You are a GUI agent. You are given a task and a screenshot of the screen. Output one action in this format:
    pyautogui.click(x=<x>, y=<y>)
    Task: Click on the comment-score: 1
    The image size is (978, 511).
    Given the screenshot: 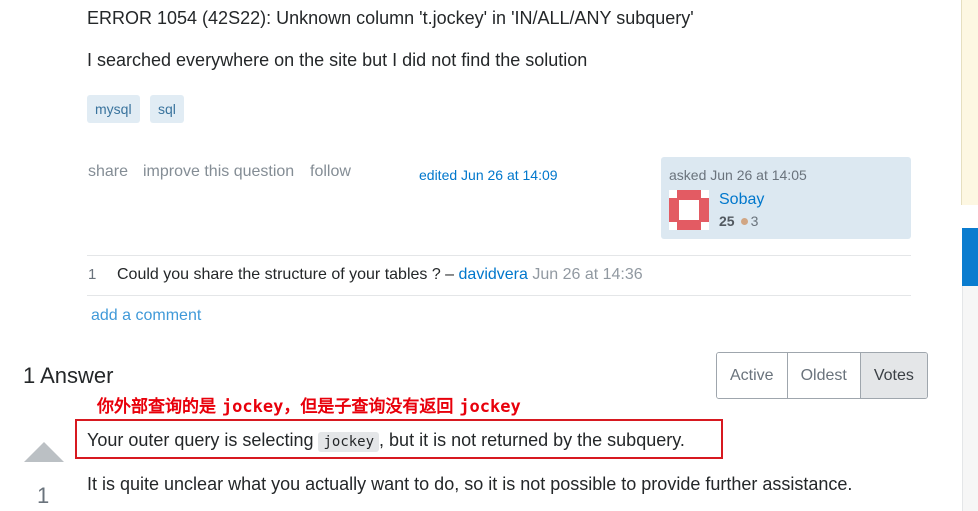 What is the action you would take?
    pyautogui.click(x=92, y=274)
    